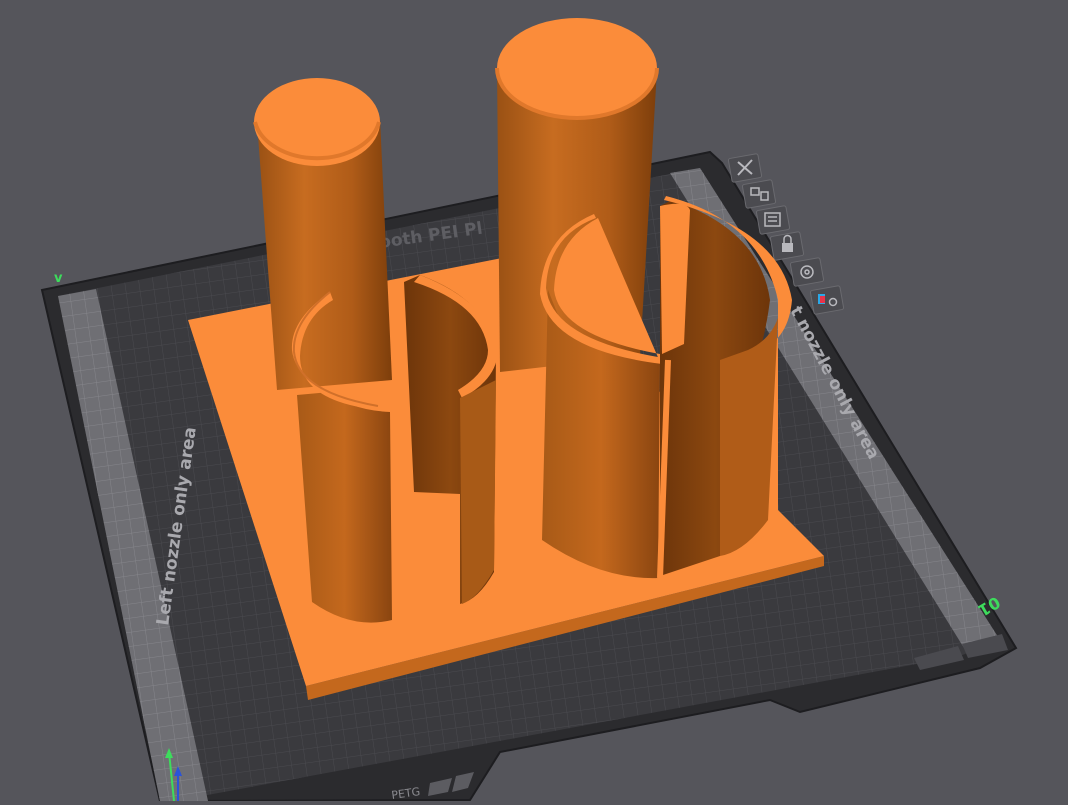 The width and height of the screenshot is (1068, 805). I want to click on corner-marker: v, so click(58, 278).